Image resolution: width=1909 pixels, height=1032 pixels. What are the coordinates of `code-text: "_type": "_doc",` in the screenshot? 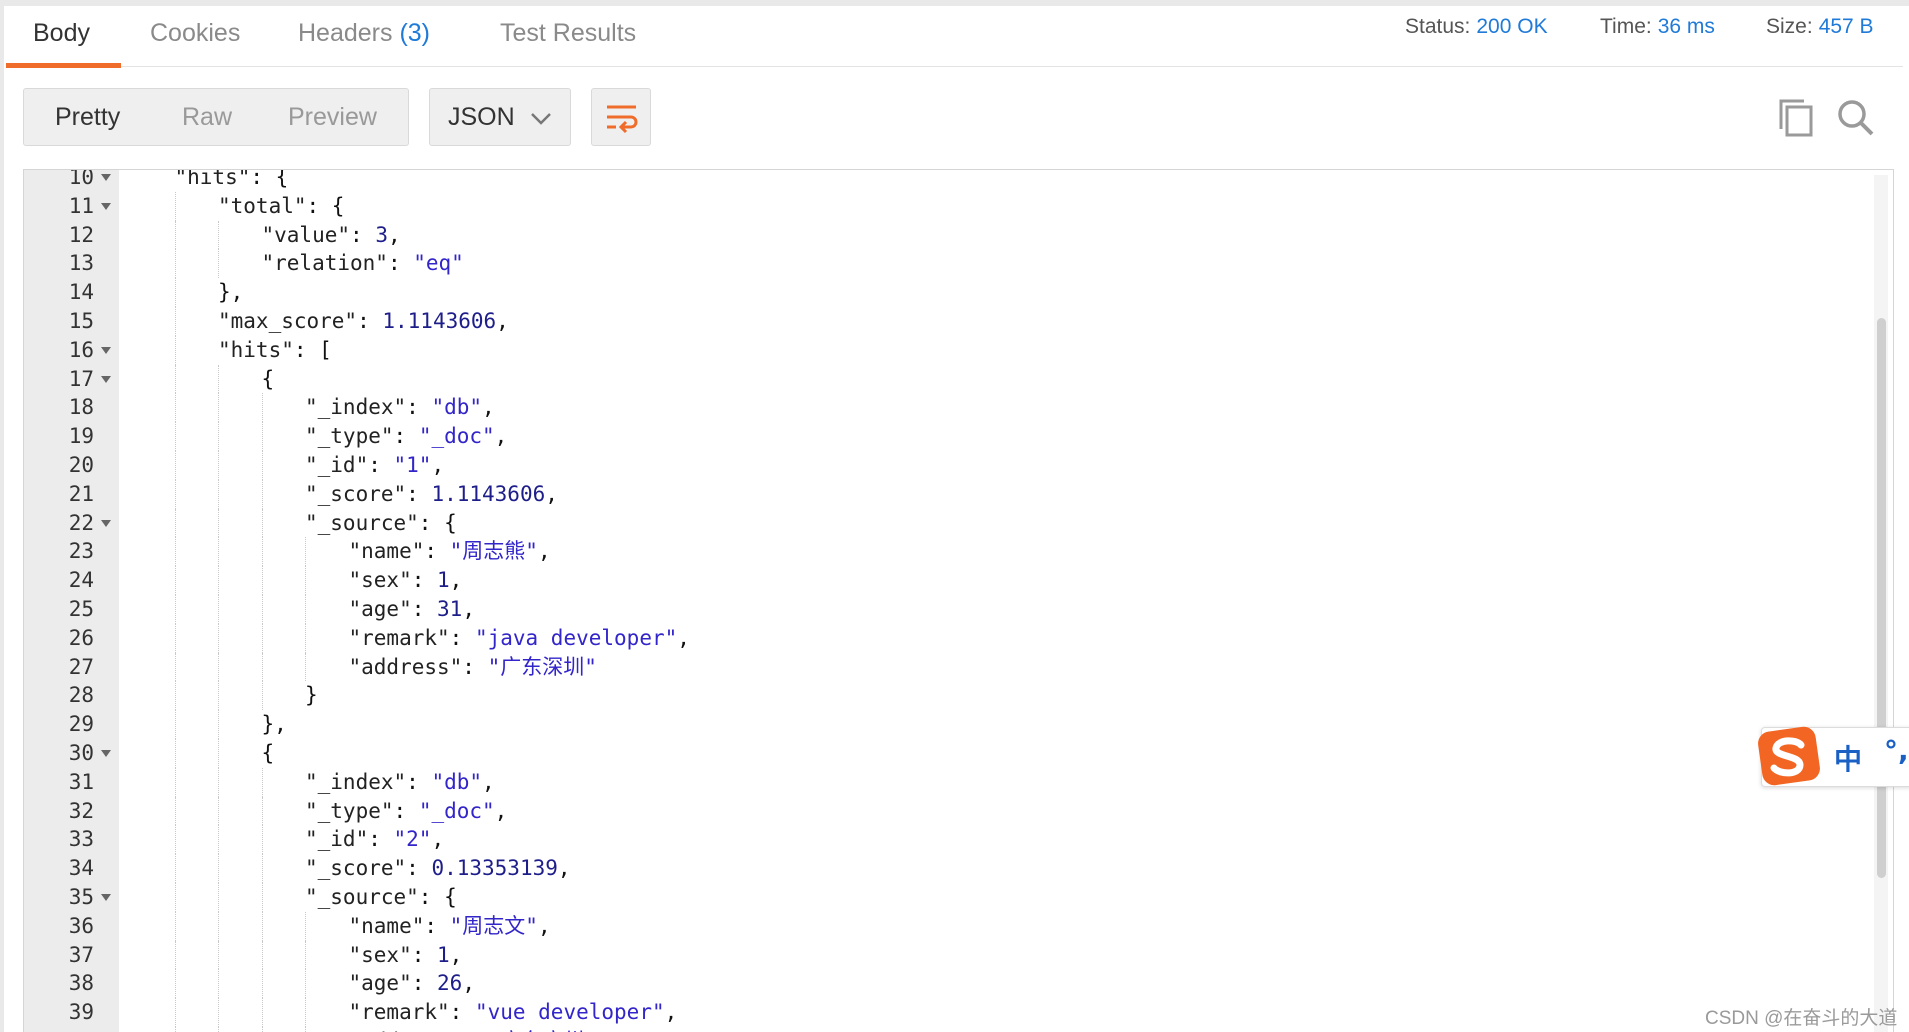 It's located at (406, 436).